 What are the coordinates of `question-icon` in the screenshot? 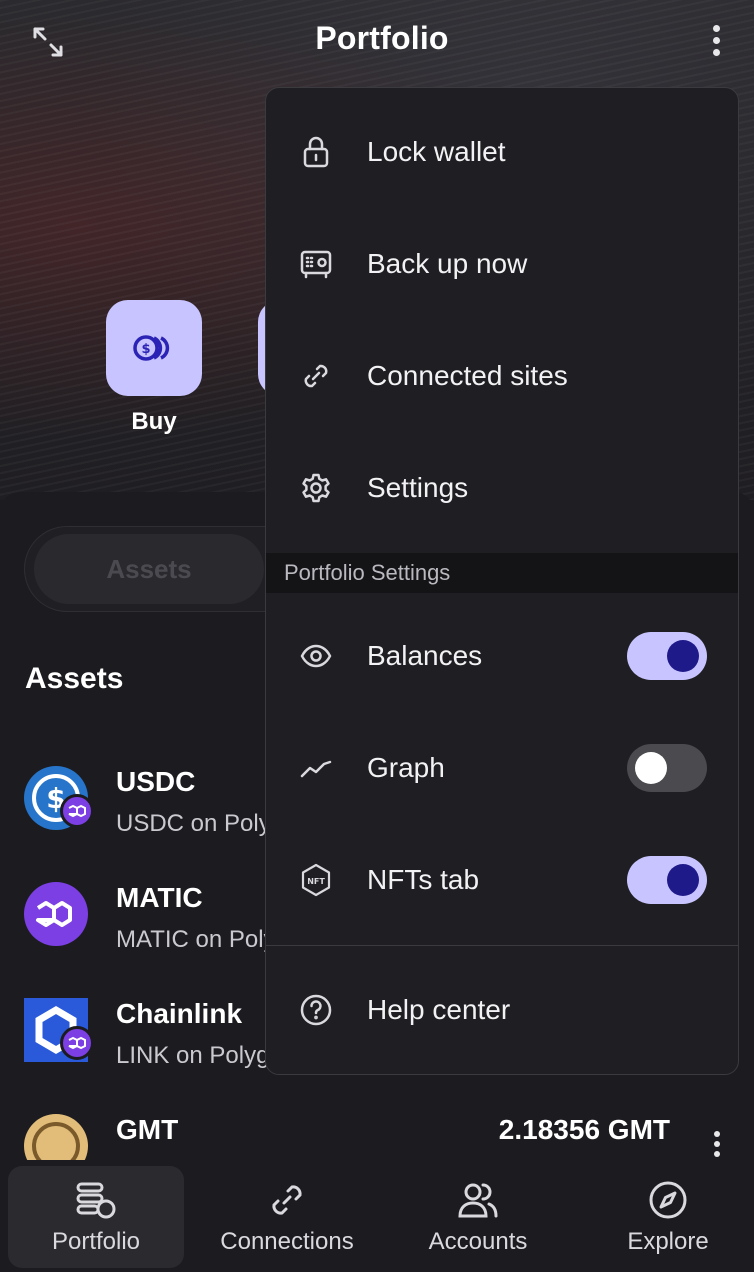 It's located at (316, 1010).